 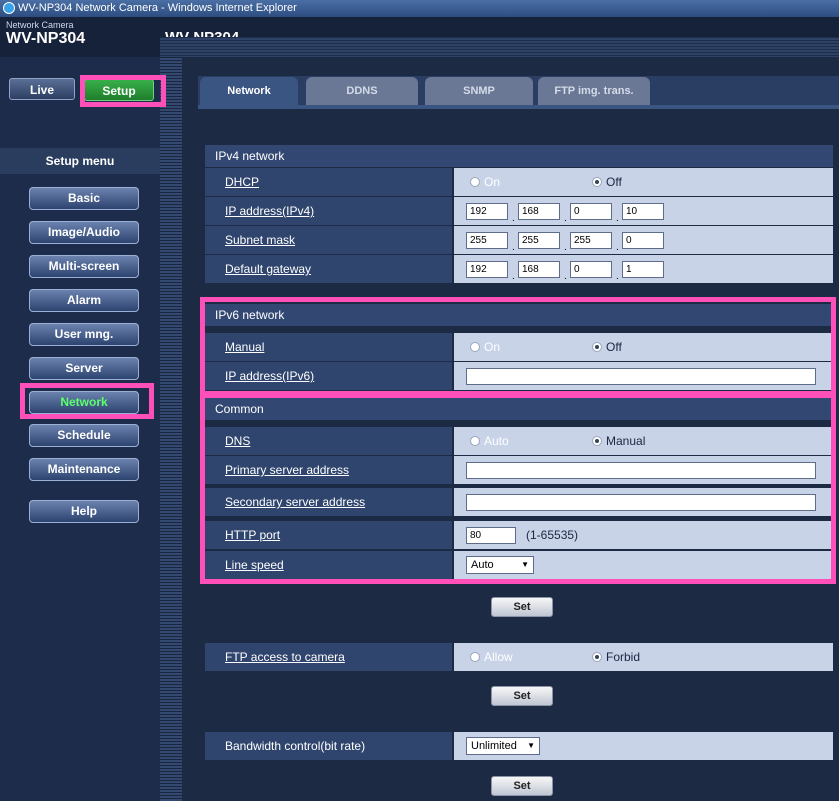 I want to click on ipv4-octet-3: 0, so click(x=591, y=211).